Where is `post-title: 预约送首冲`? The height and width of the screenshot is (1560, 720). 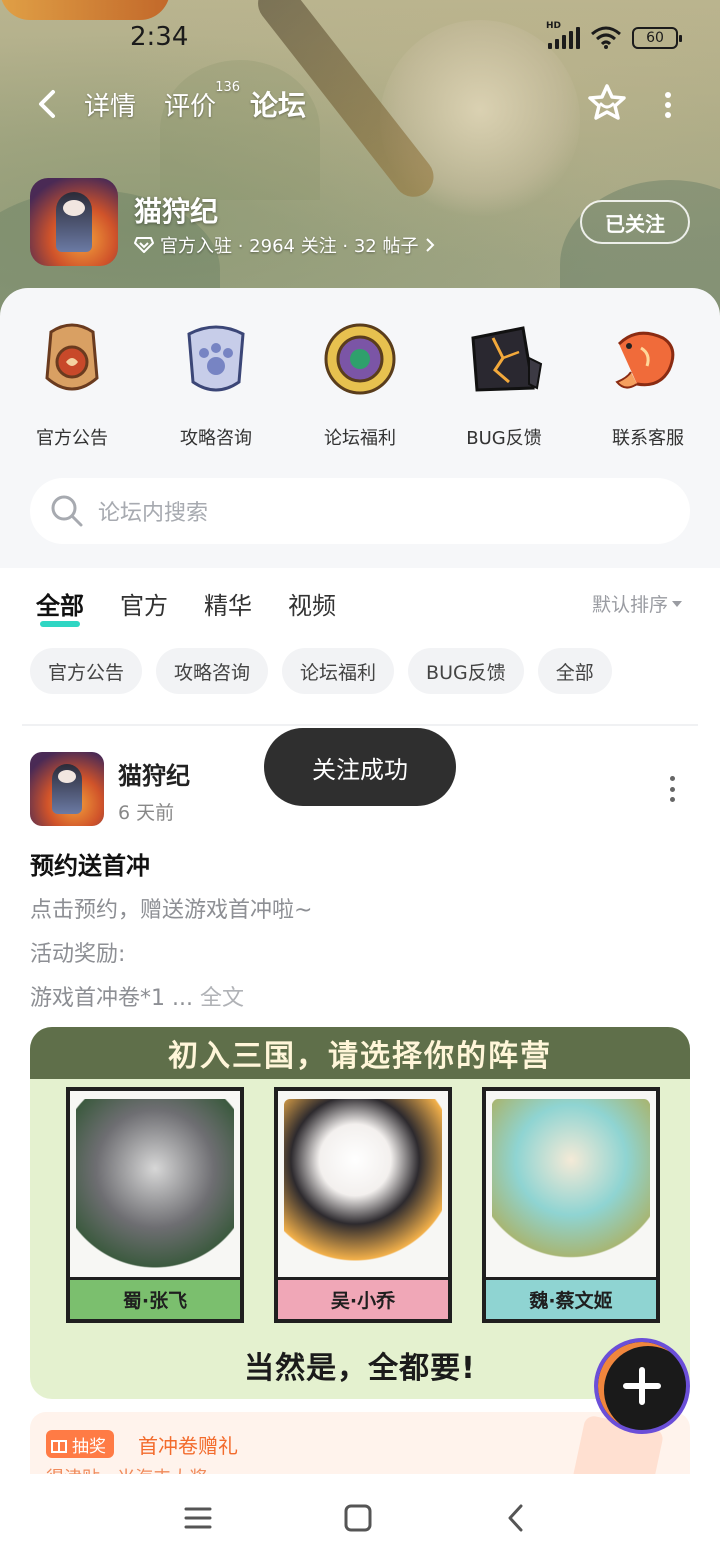
post-title: 预约送首冲 is located at coordinates (90, 863).